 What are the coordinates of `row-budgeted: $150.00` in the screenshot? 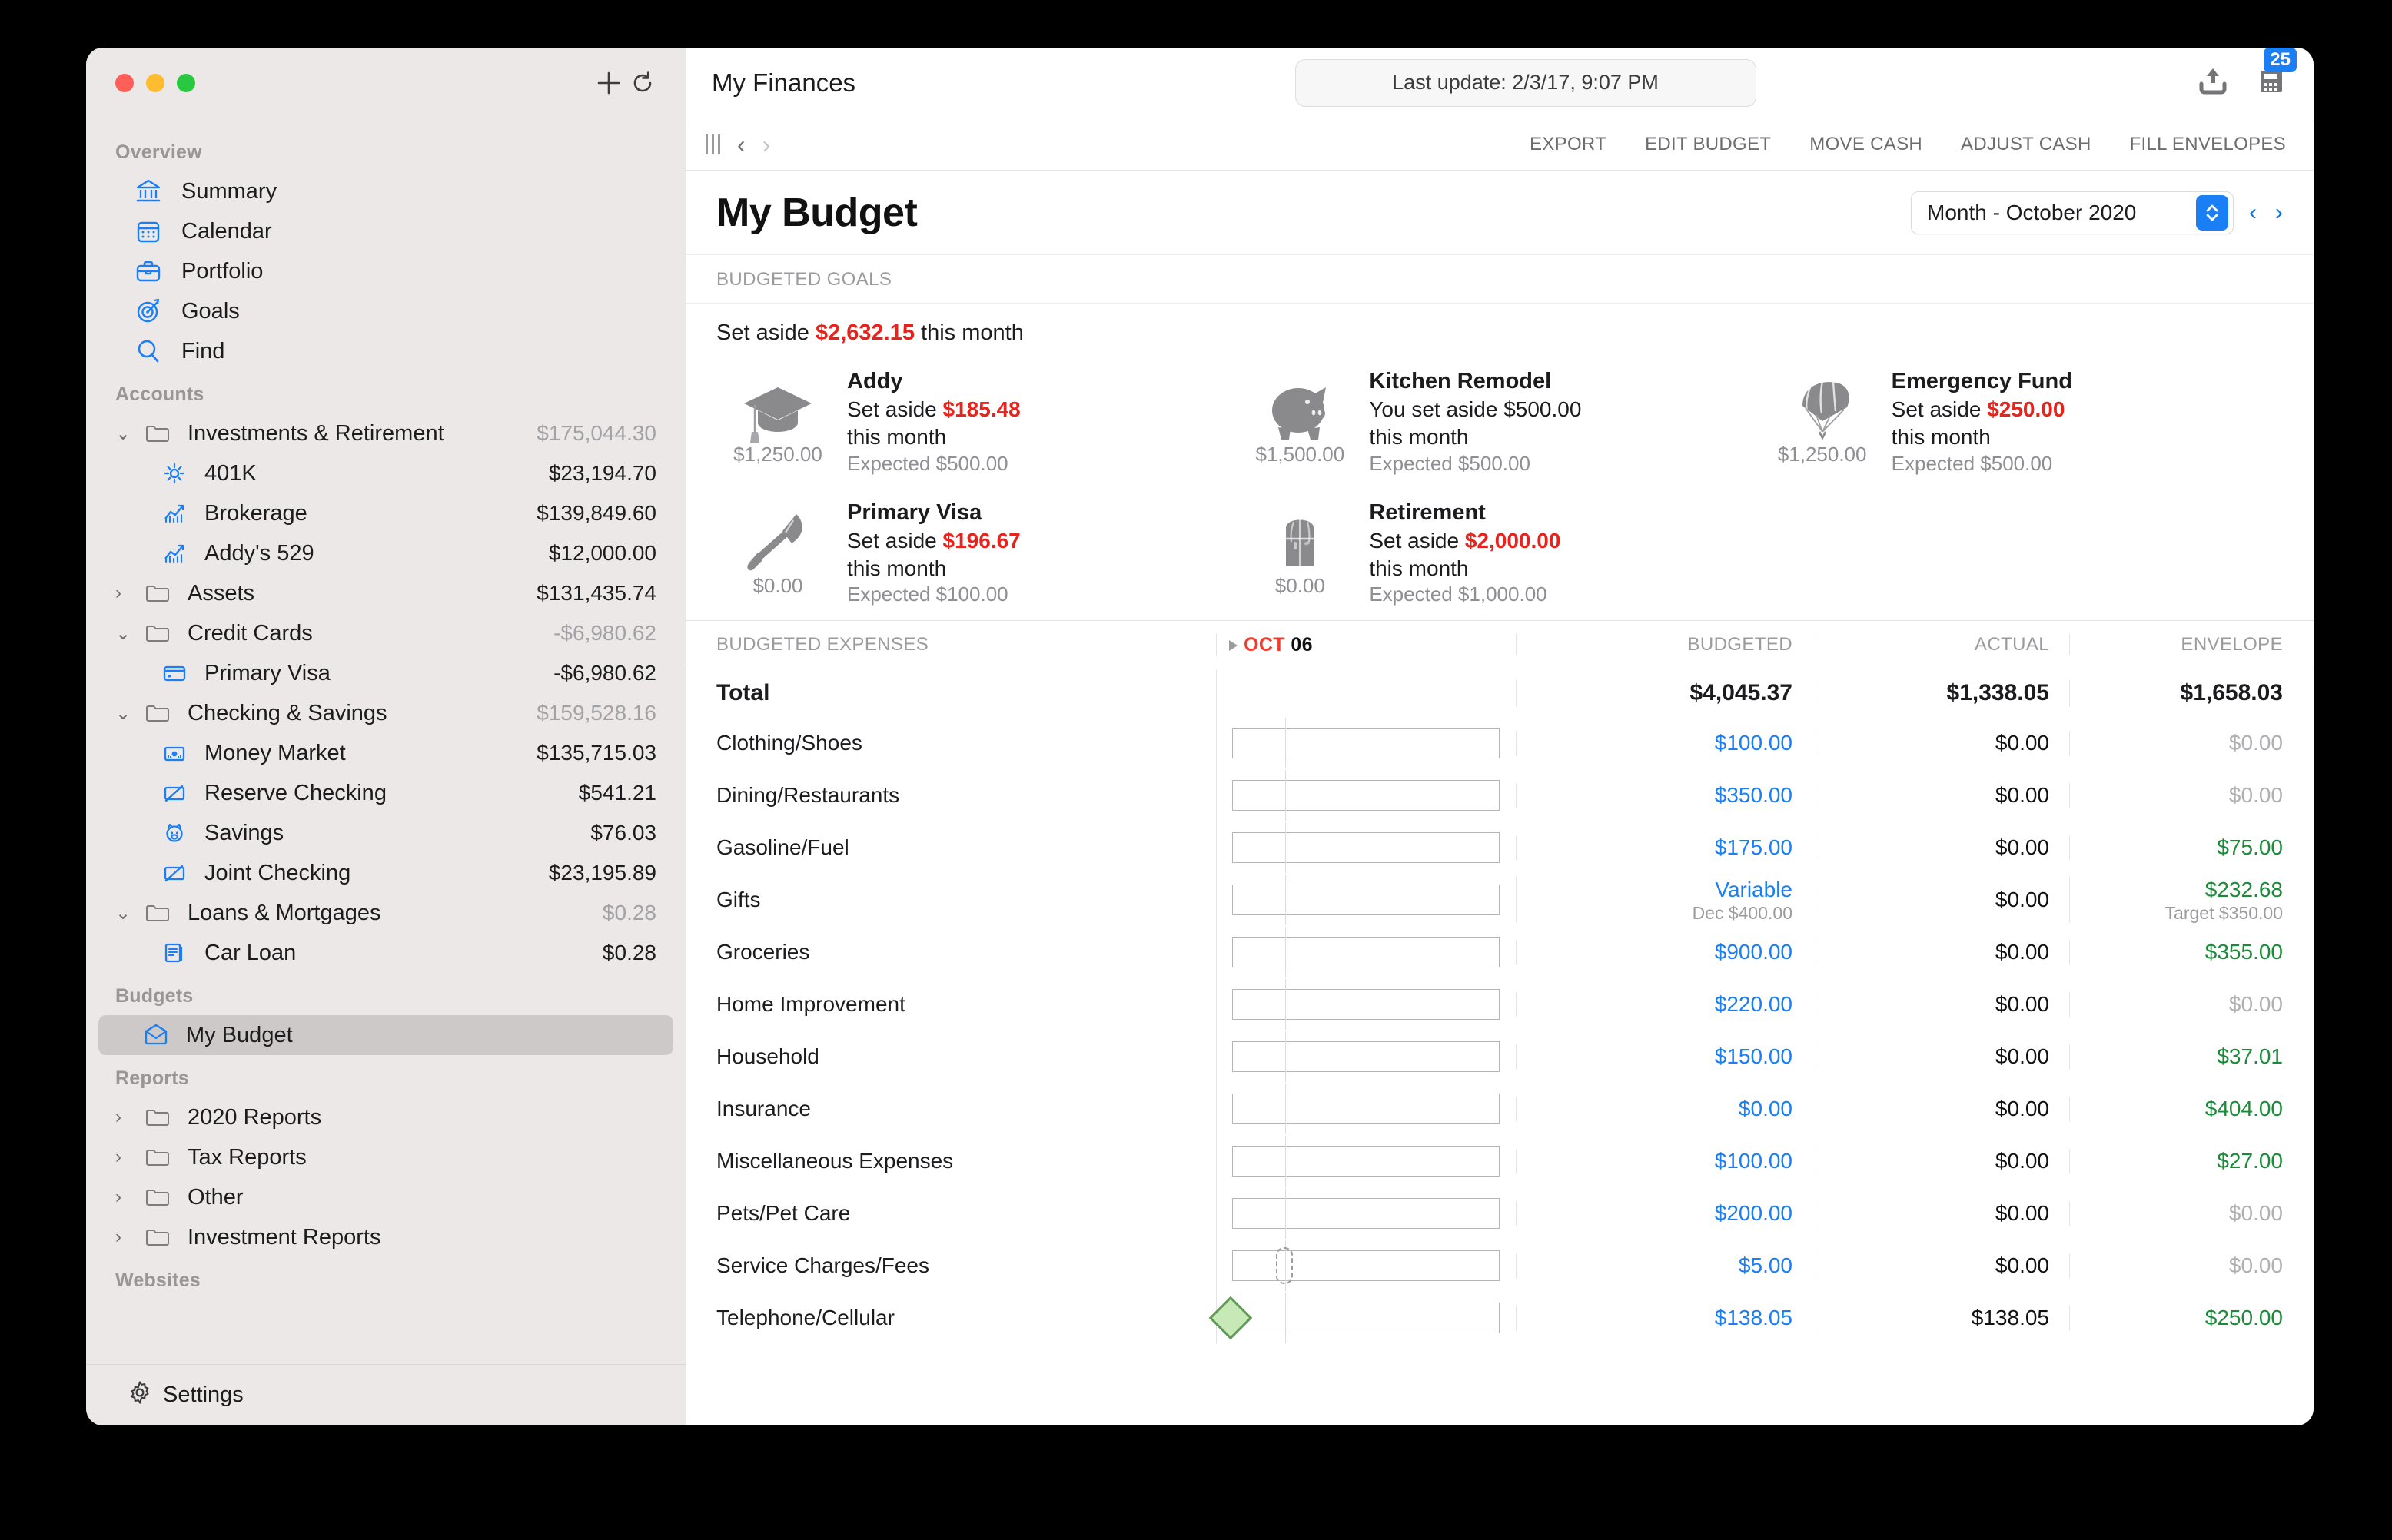 It's located at (1666, 1057).